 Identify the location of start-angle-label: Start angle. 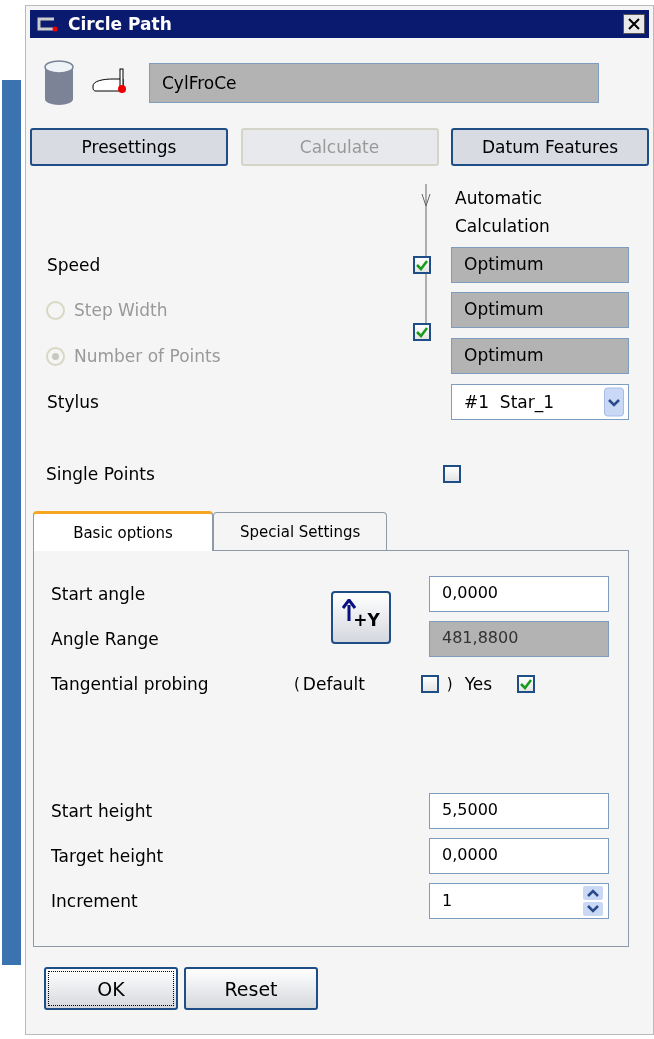
(98, 593).